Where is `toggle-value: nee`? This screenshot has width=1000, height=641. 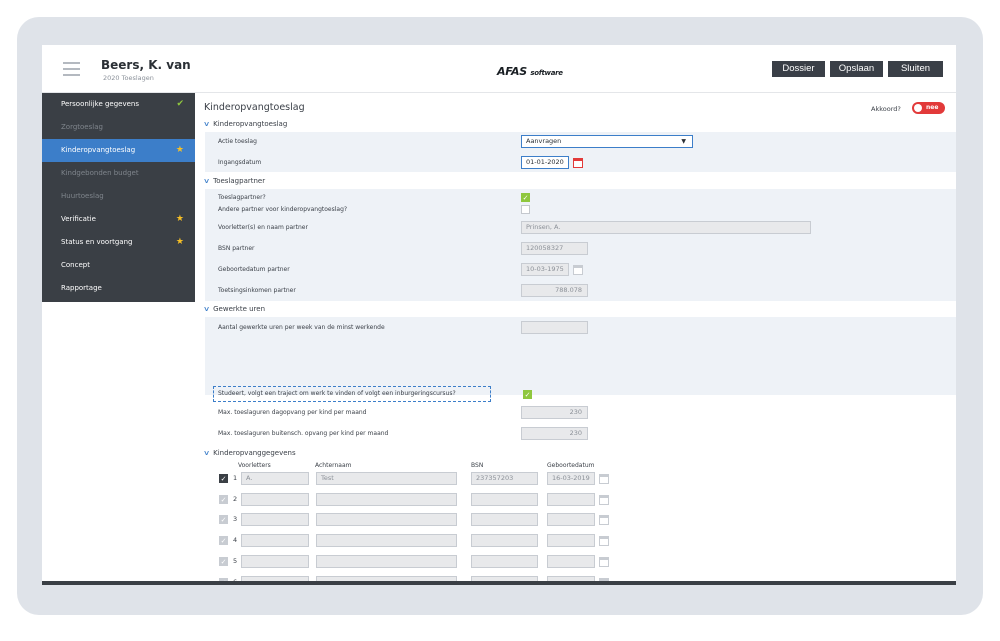
toggle-value: nee is located at coordinates (932, 107).